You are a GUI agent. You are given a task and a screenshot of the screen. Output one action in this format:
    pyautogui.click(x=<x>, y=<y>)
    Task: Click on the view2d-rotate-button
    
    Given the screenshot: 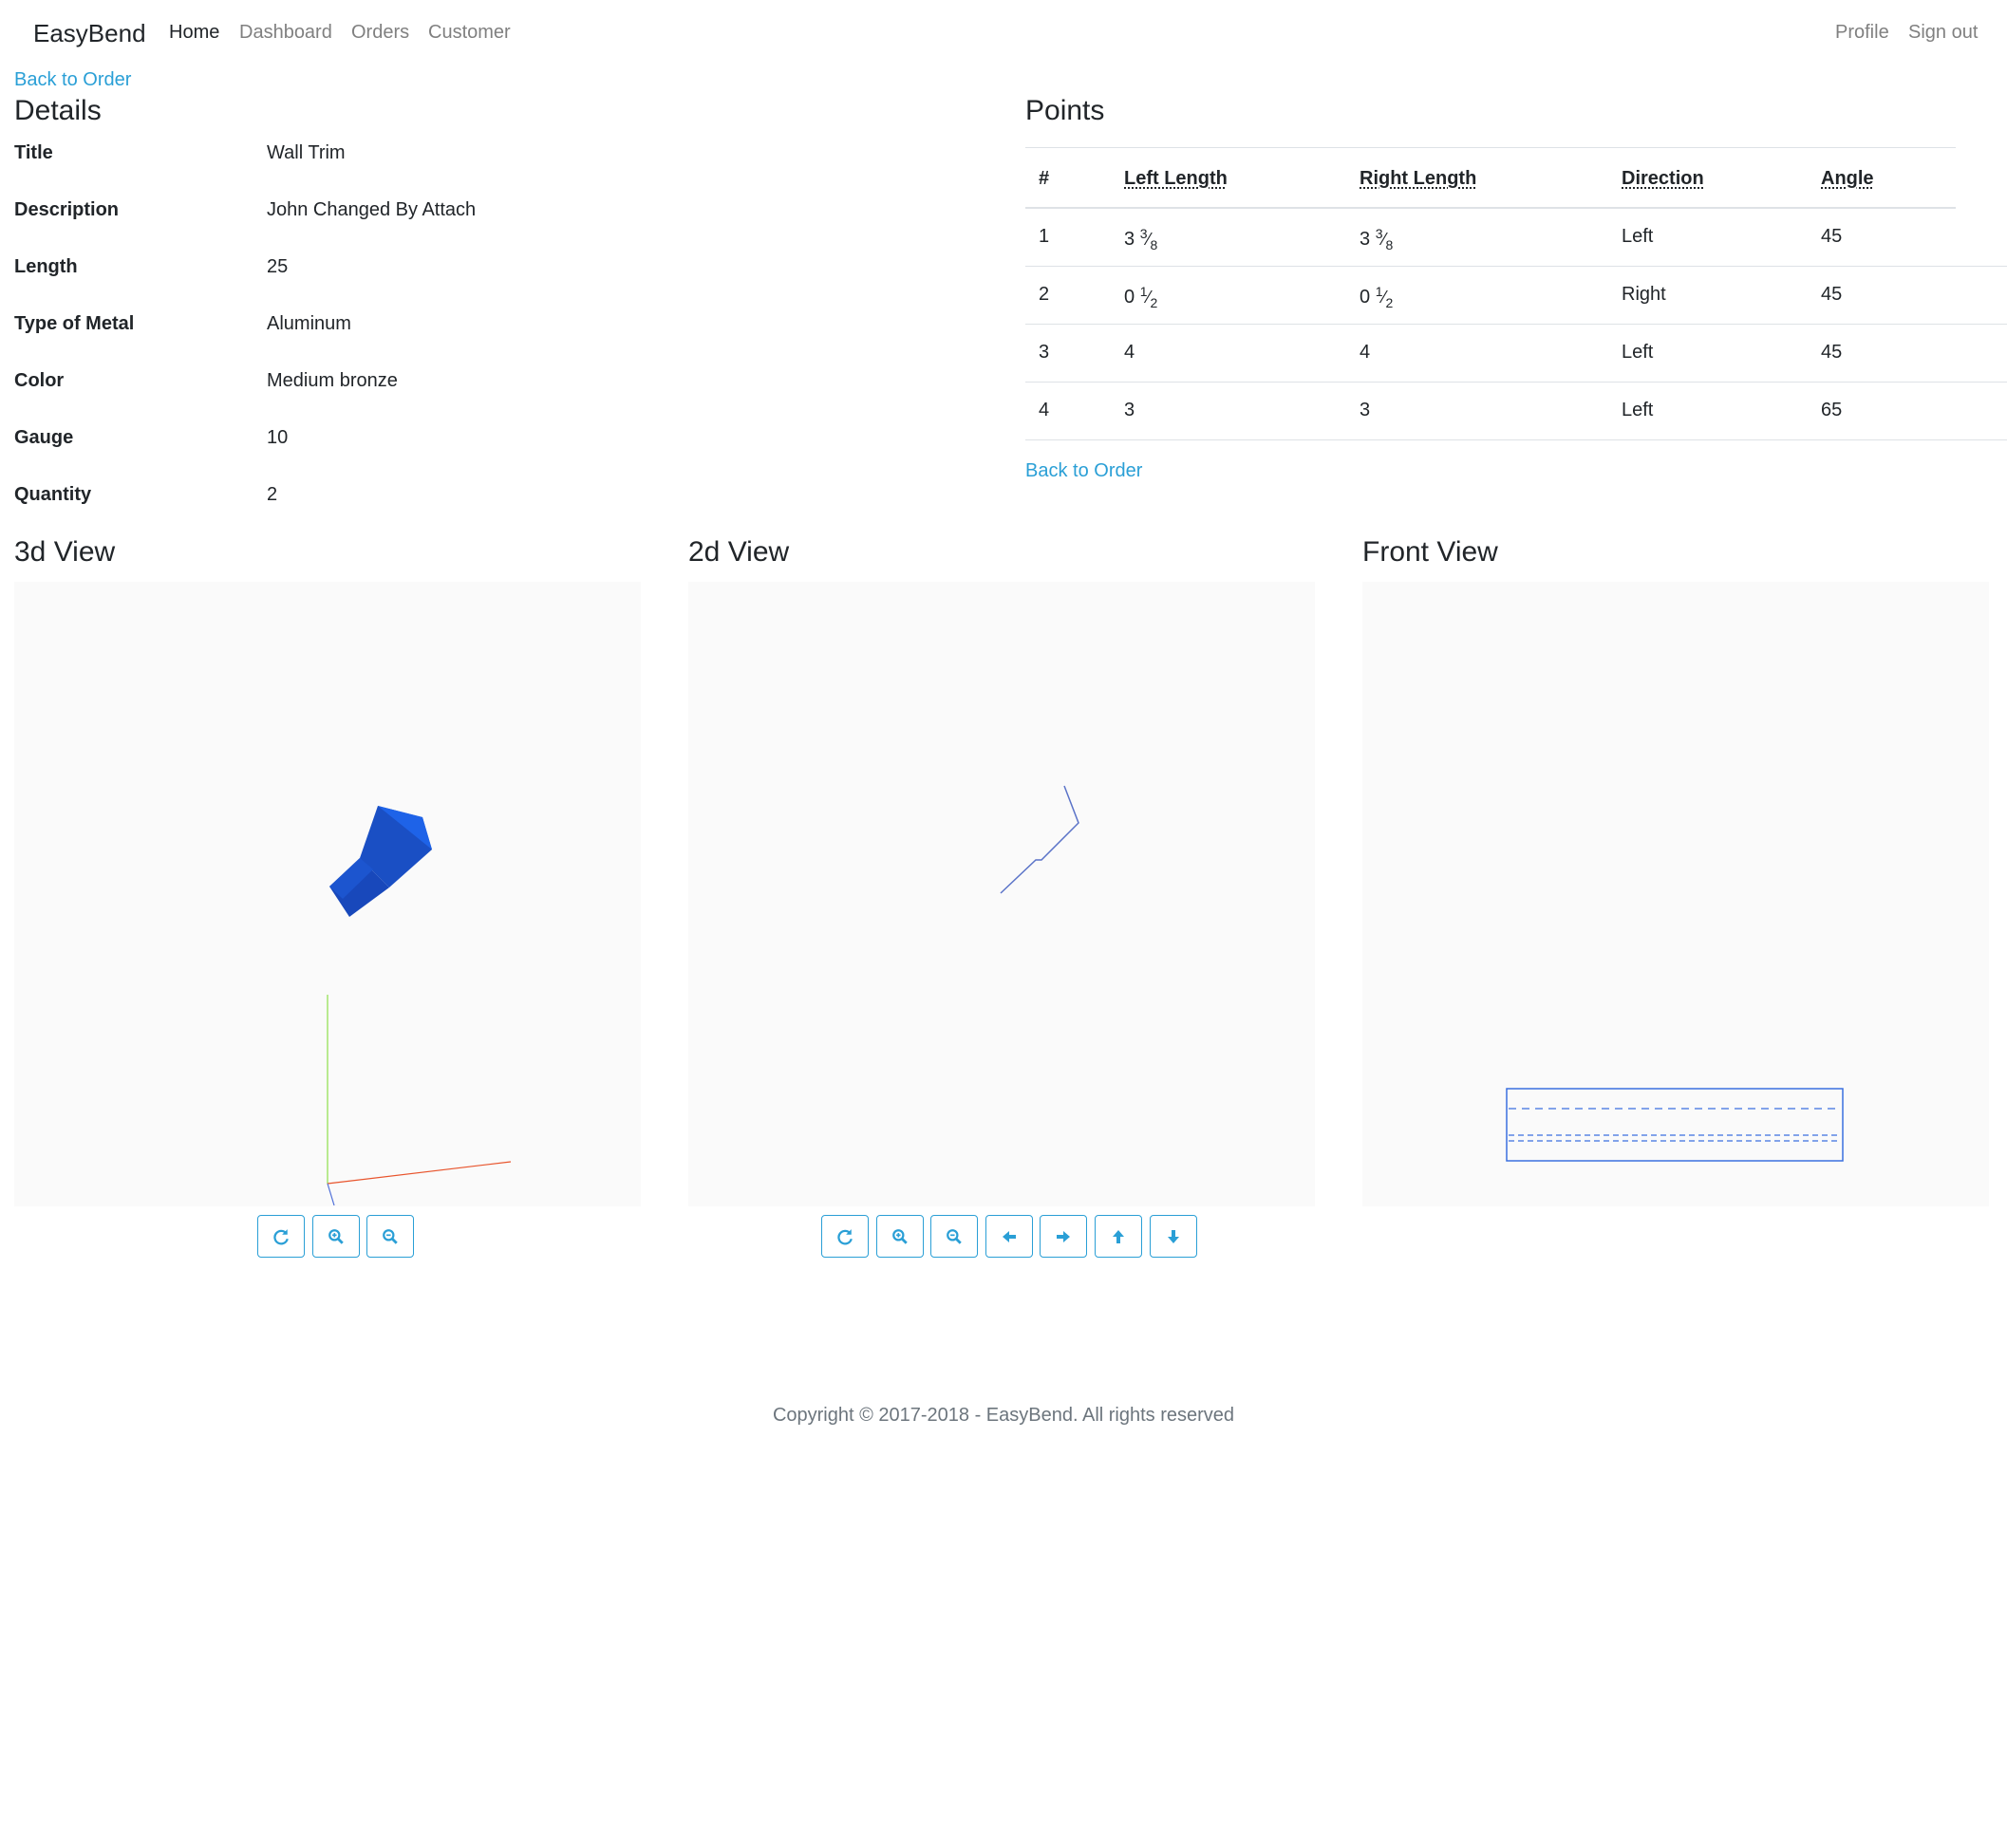 What is the action you would take?
    pyautogui.click(x=845, y=1237)
    